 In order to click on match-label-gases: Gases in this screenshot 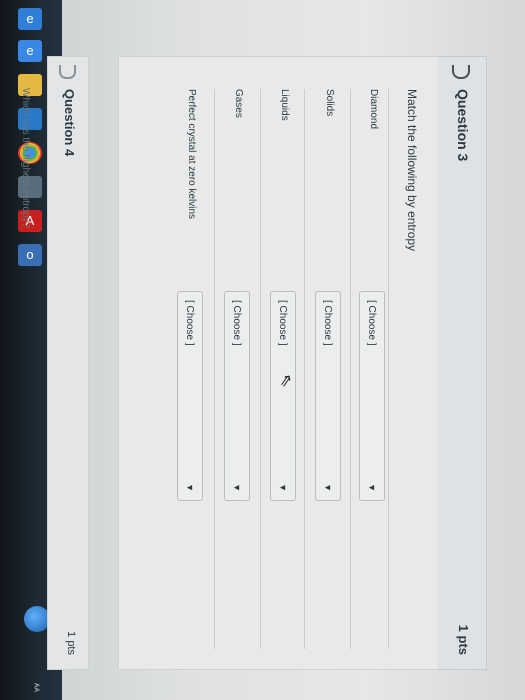, I will do `click(238, 103)`.